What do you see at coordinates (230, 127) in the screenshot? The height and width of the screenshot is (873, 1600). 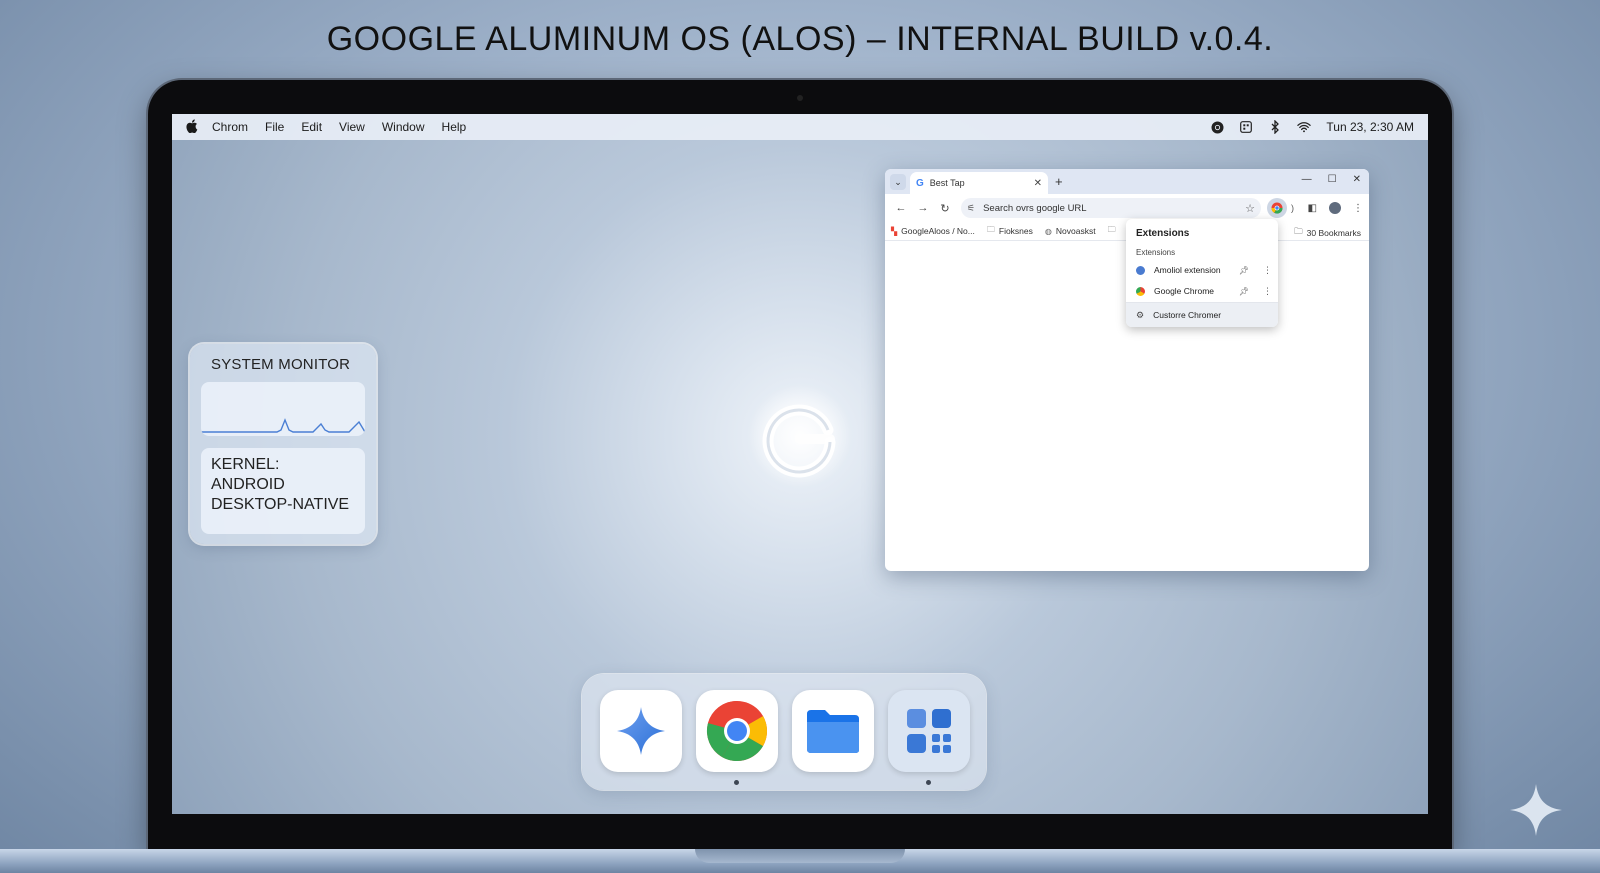 I see `menu-app-name: Chrom` at bounding box center [230, 127].